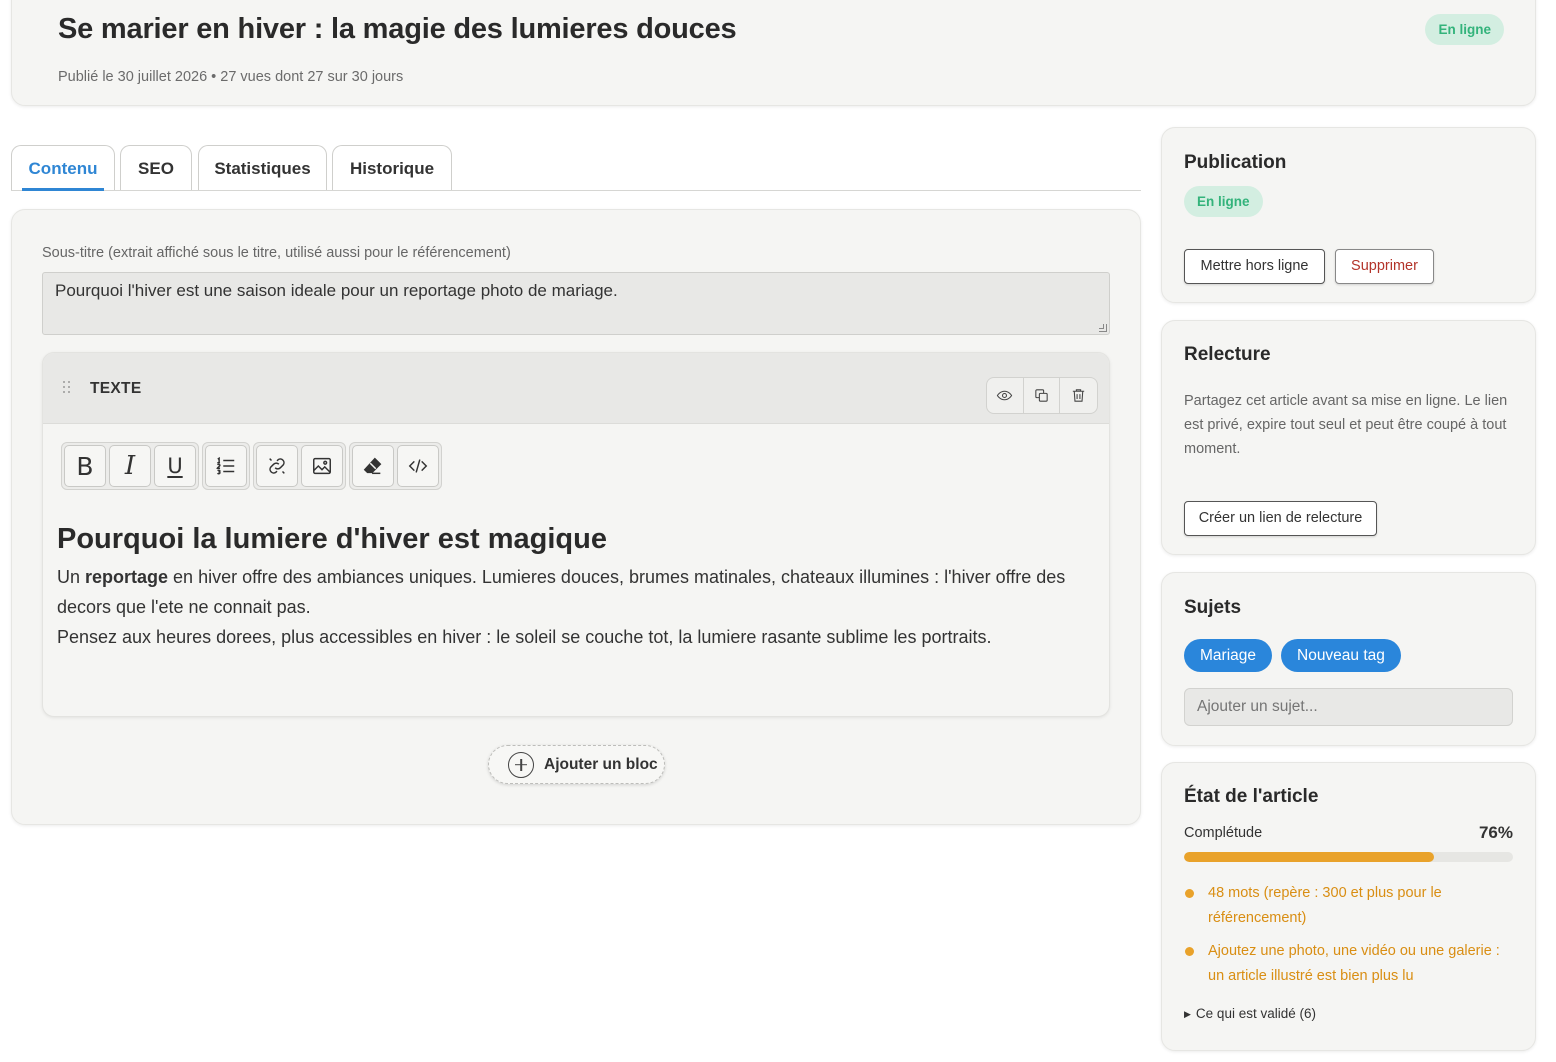 The width and height of the screenshot is (1556, 1062). I want to click on bold-button: B, so click(85, 466).